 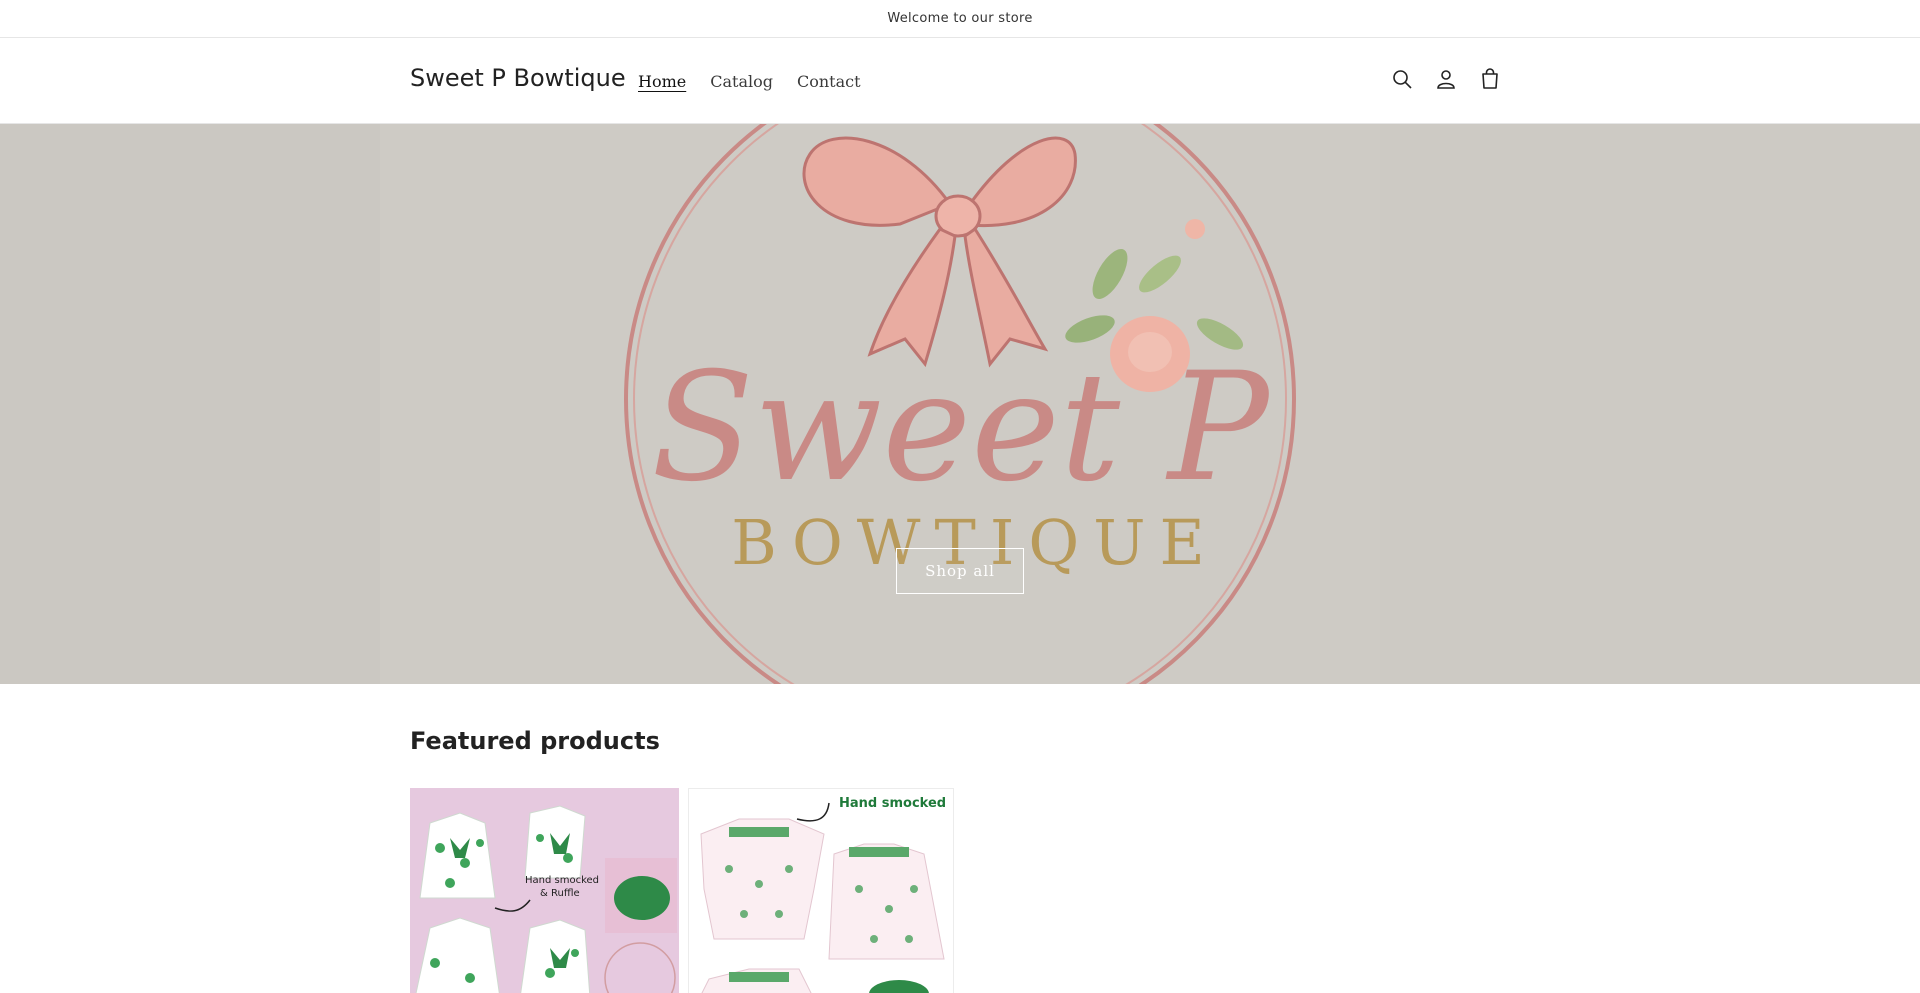 What do you see at coordinates (560, 893) in the screenshot?
I see `svg-text: & Ruffle` at bounding box center [560, 893].